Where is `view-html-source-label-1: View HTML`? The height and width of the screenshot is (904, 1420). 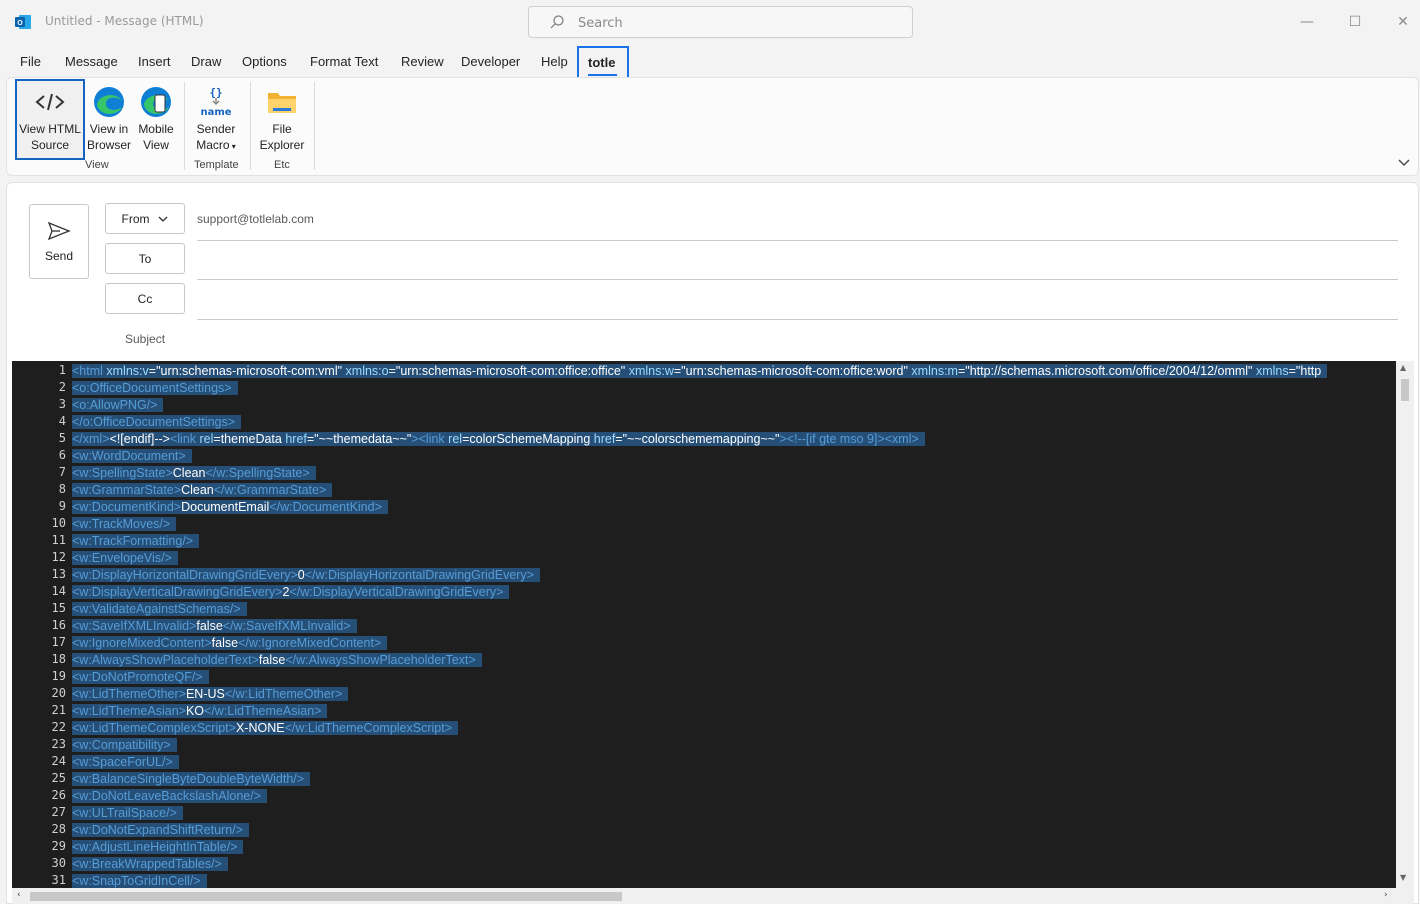
view-html-source-label-1: View HTML is located at coordinates (50, 129).